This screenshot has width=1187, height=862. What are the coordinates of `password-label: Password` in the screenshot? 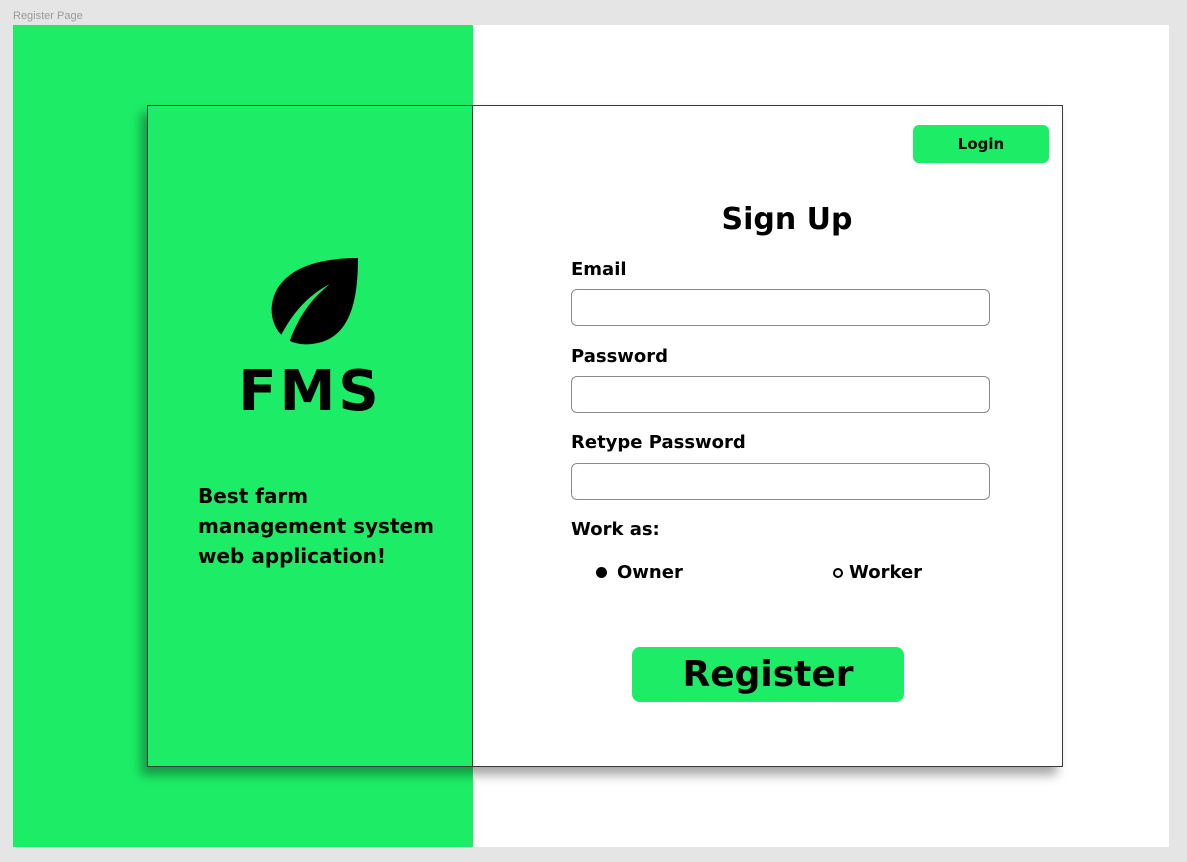 It's located at (620, 356).